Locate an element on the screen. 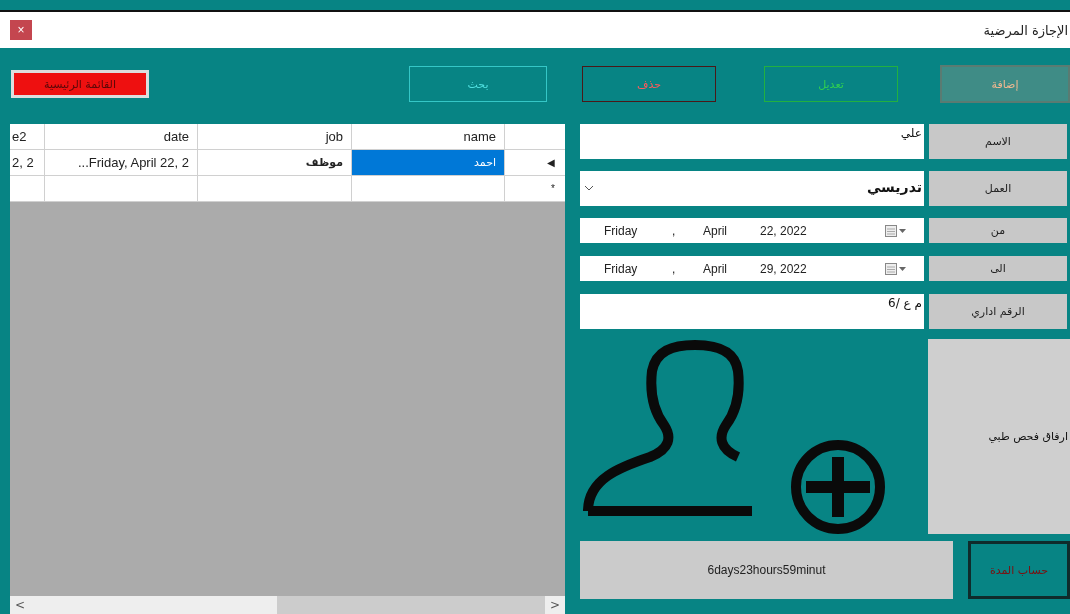 This screenshot has height=614, width=1070. table-cell: ...Friday, April 22, 2 is located at coordinates (121, 163).